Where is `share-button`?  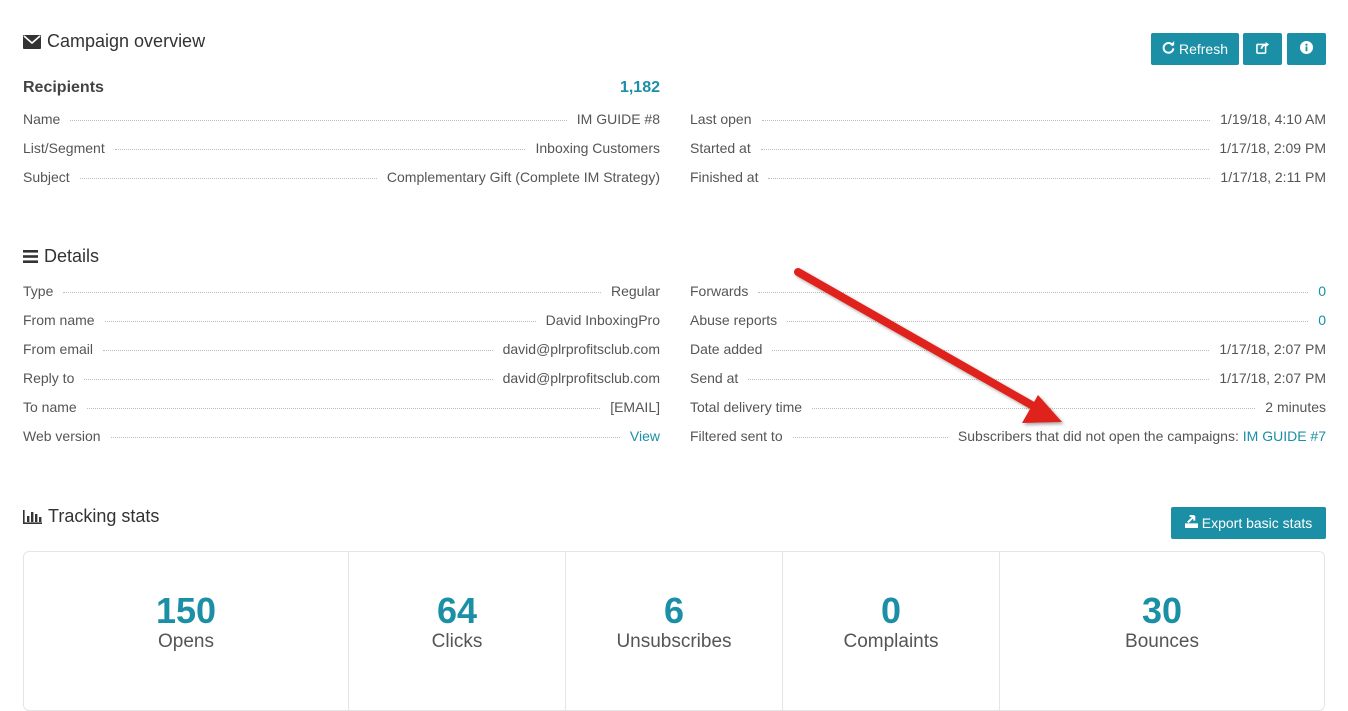
share-button is located at coordinates (1262, 49).